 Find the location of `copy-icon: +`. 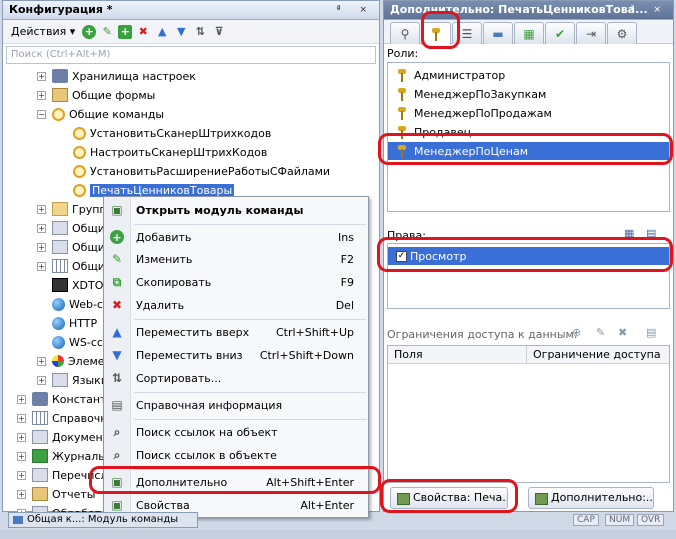

copy-icon: + is located at coordinates (125, 31).